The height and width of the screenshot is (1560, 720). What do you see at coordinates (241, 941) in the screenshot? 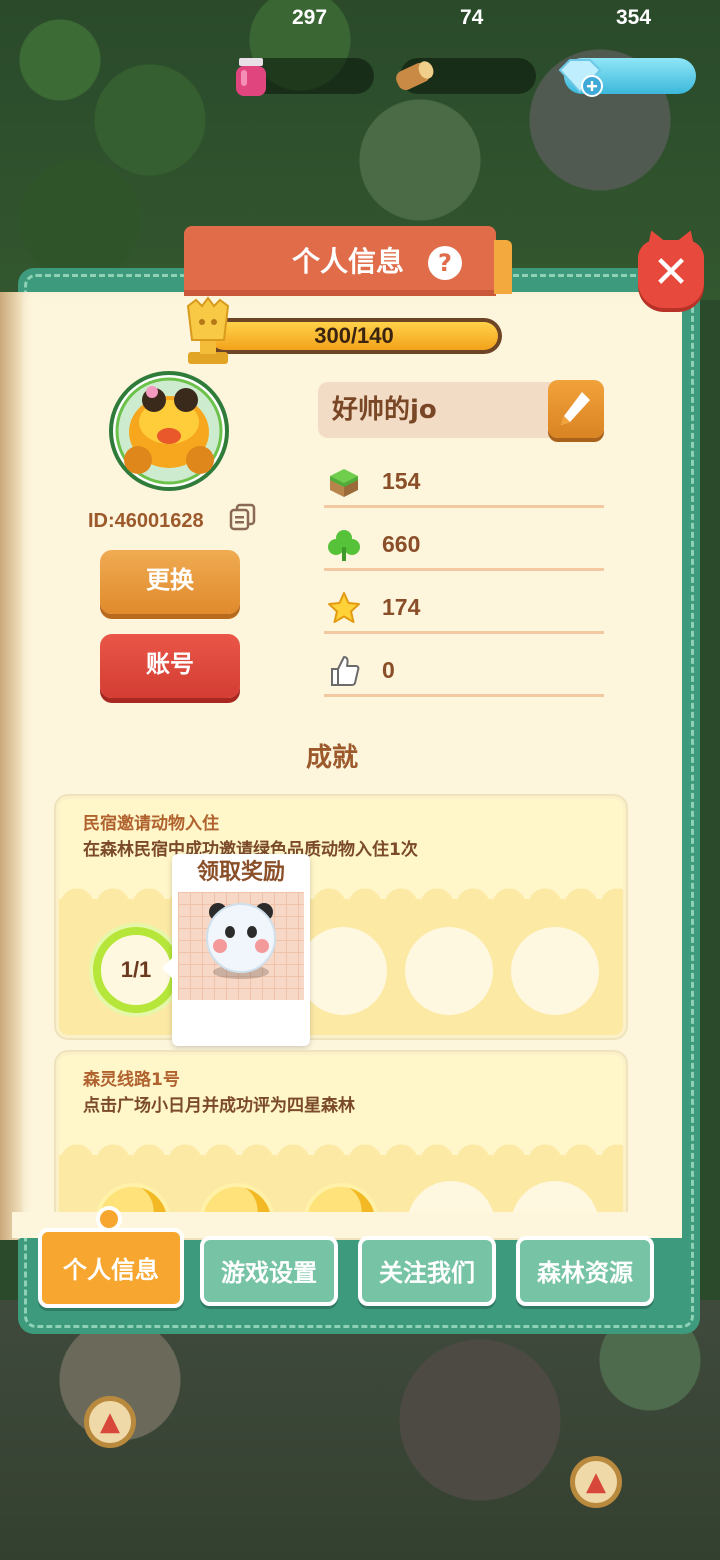
I see `panda-ball-icon` at bounding box center [241, 941].